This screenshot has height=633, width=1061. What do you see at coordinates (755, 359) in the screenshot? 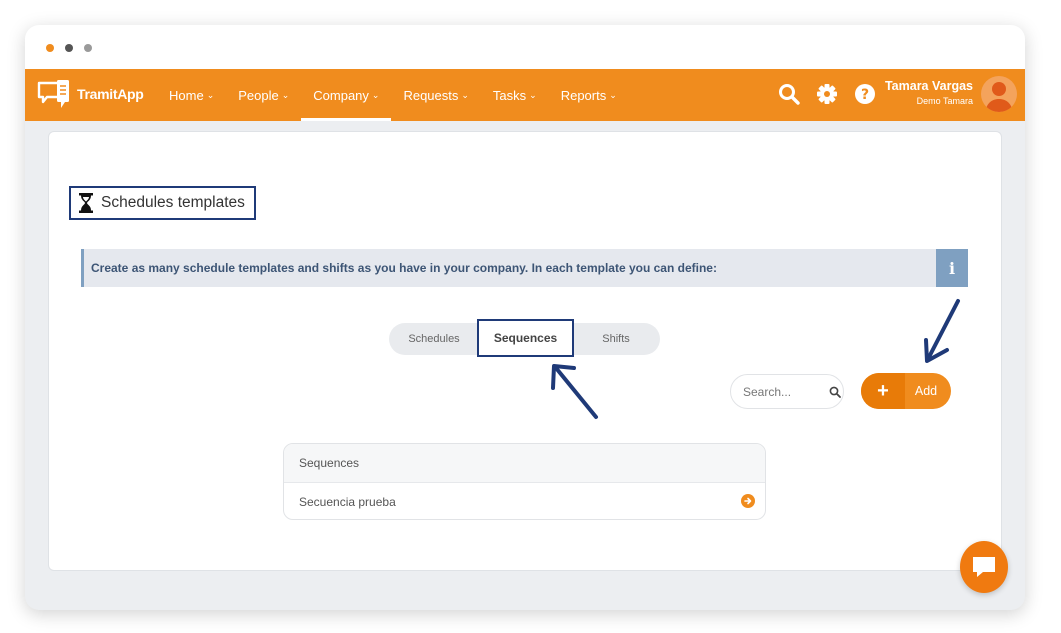
I see `annotation-arrow-tabs` at bounding box center [755, 359].